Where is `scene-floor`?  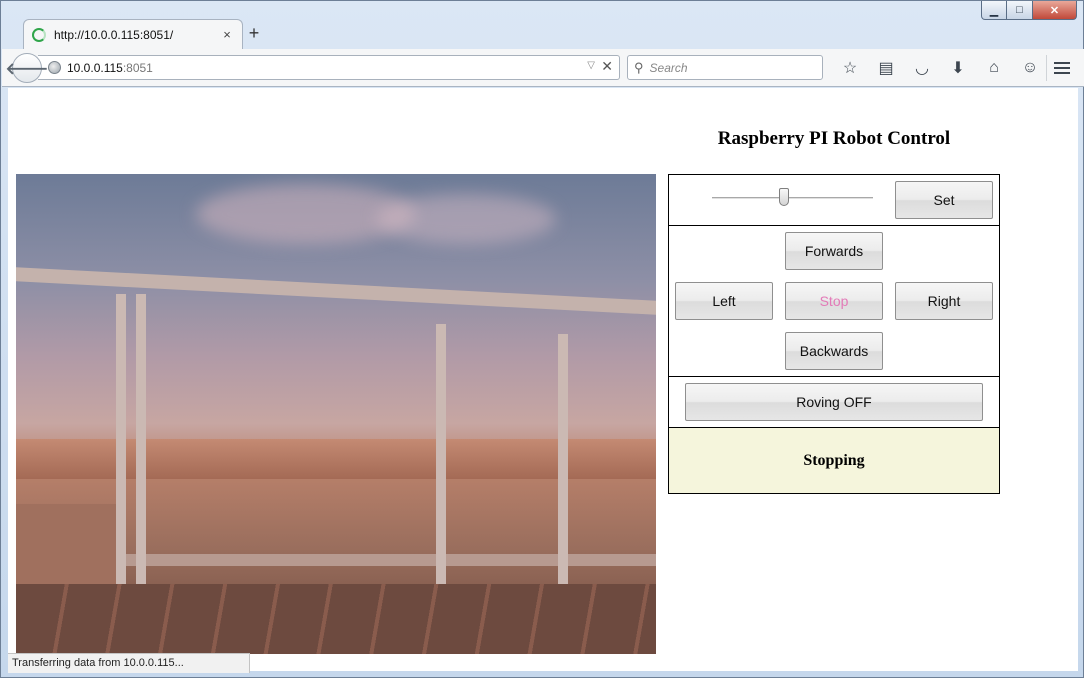
scene-floor is located at coordinates (336, 619).